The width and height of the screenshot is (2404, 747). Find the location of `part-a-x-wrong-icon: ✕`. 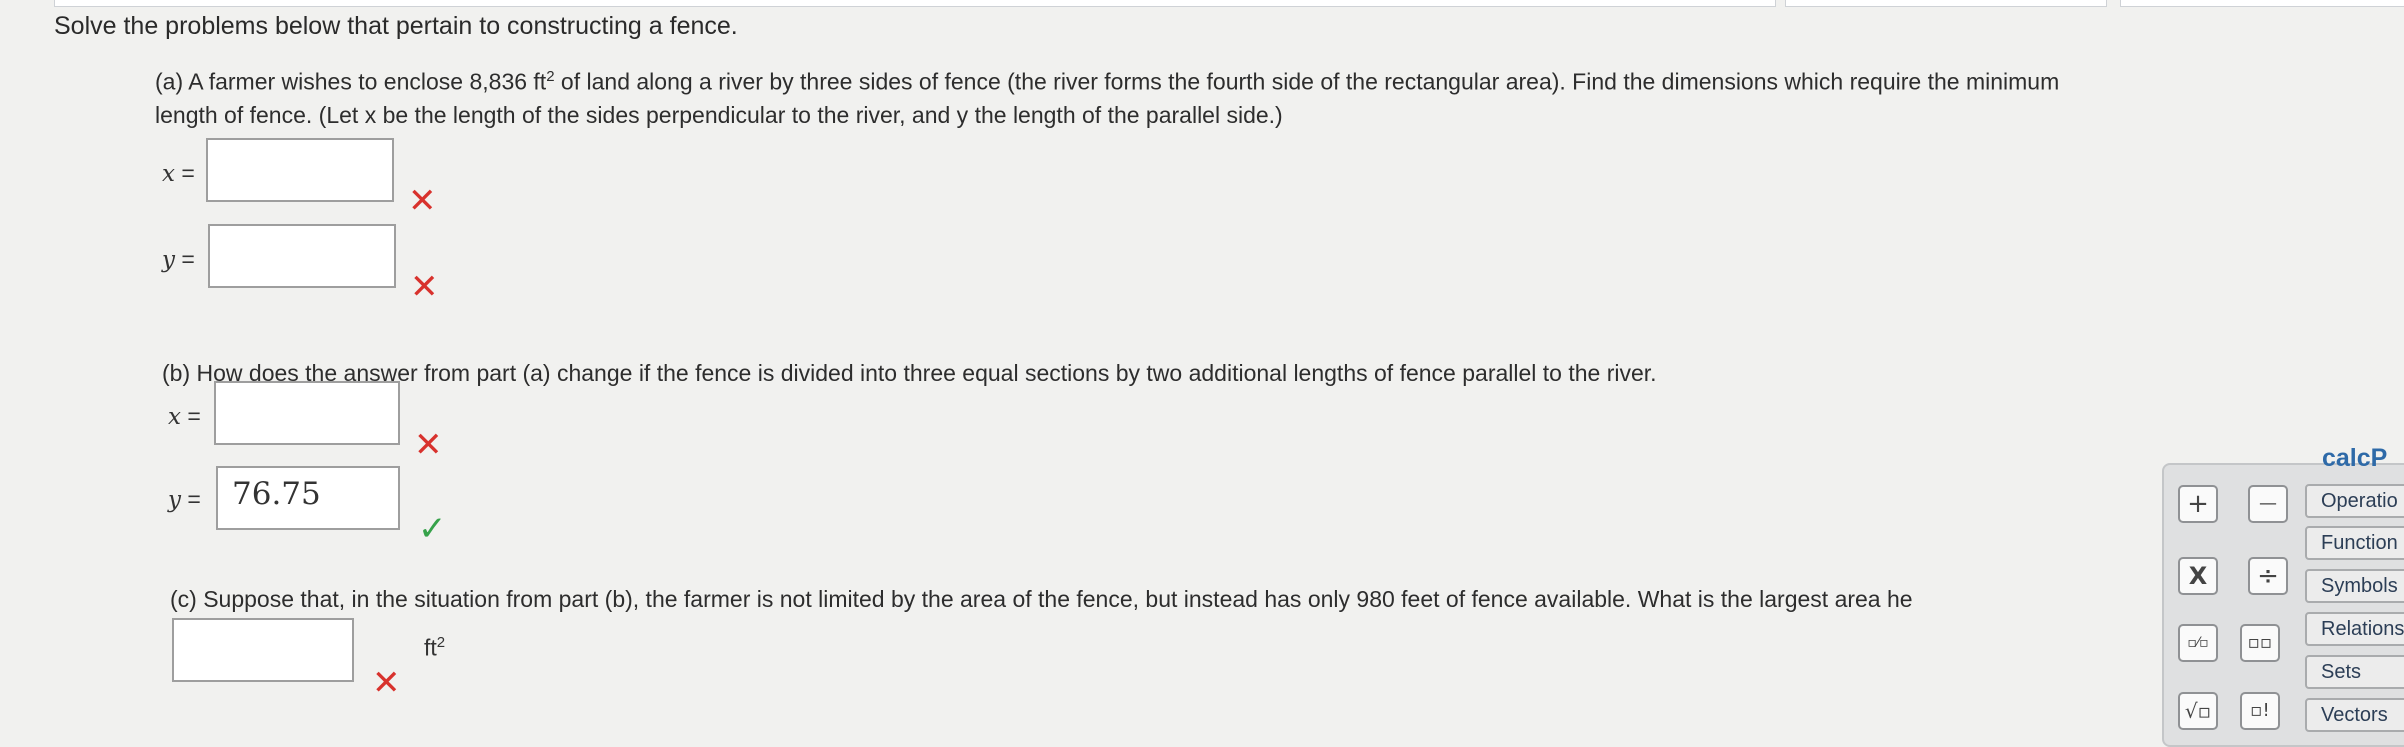

part-a-x-wrong-icon: ✕ is located at coordinates (422, 201).